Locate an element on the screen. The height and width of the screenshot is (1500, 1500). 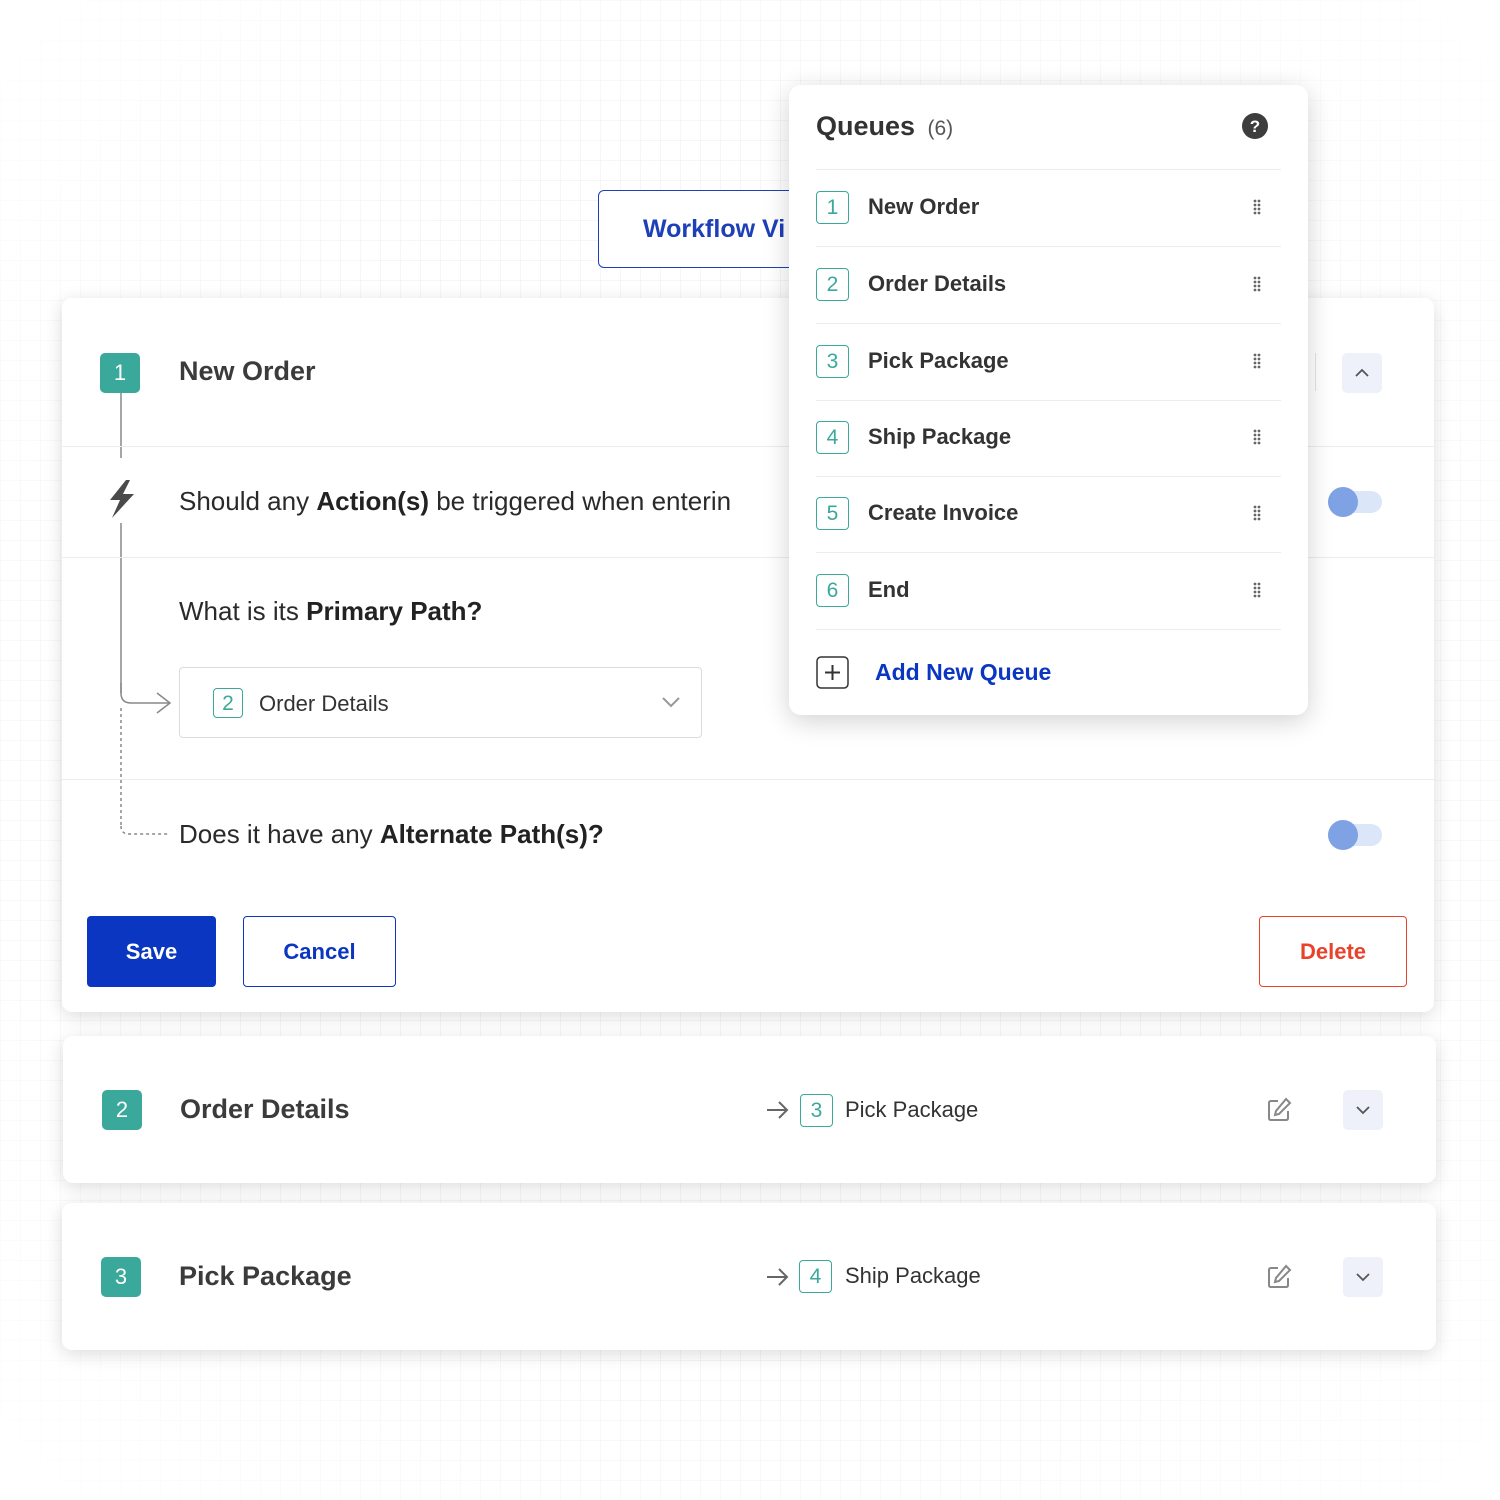
lightning-icon is located at coordinates (122, 499).